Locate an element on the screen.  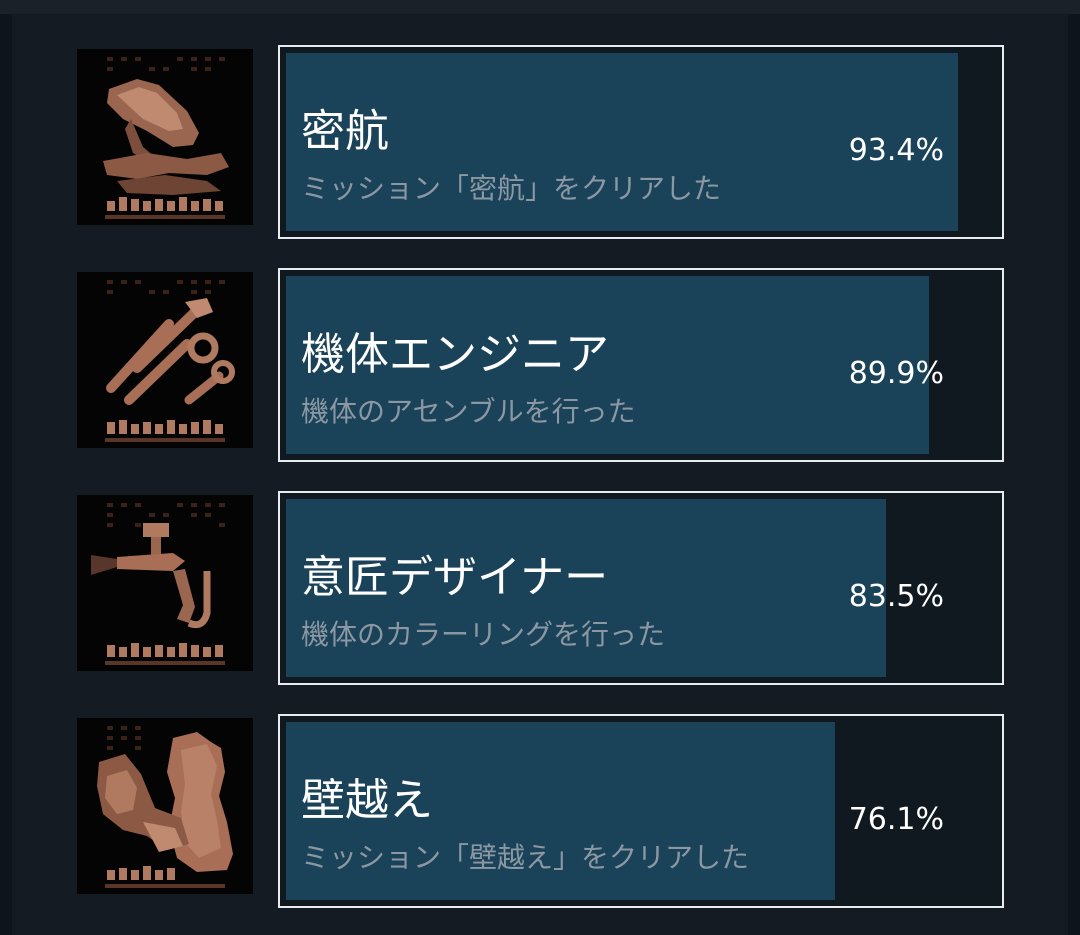
tools-wrench-icon is located at coordinates (165, 360).